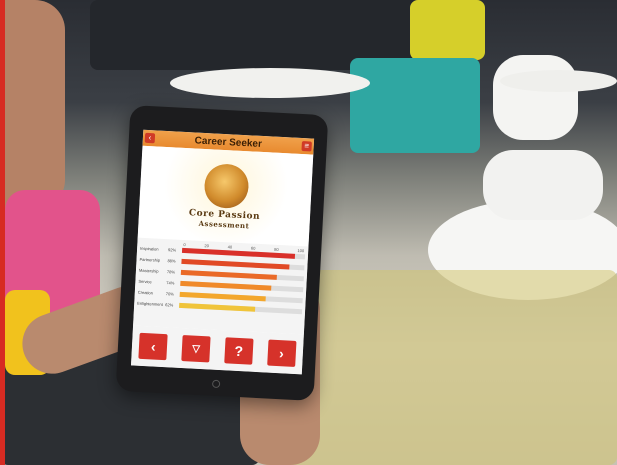 This screenshot has width=617, height=465. I want to click on bar-label: Inspiration, so click(149, 248).